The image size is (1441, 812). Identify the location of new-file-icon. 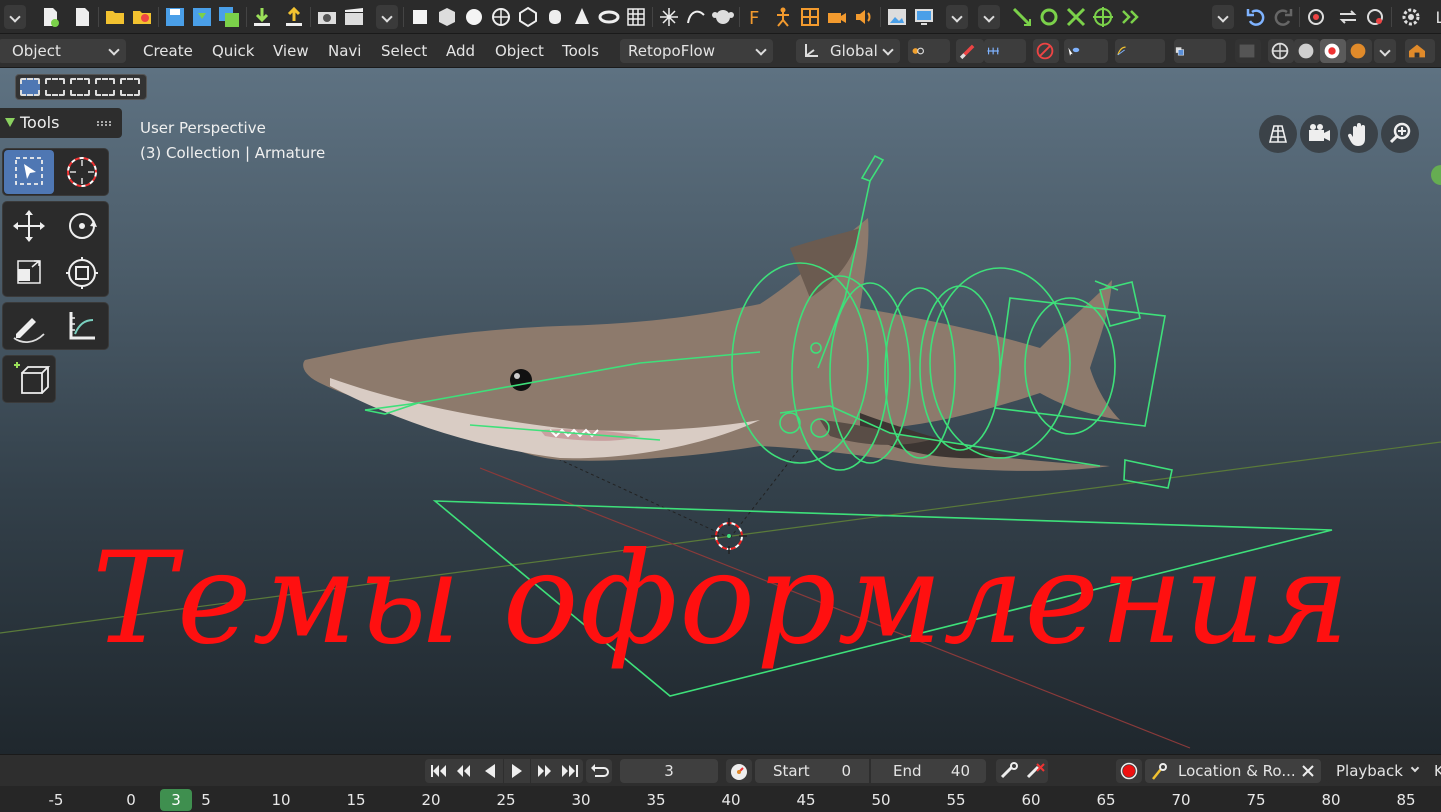
(50, 17).